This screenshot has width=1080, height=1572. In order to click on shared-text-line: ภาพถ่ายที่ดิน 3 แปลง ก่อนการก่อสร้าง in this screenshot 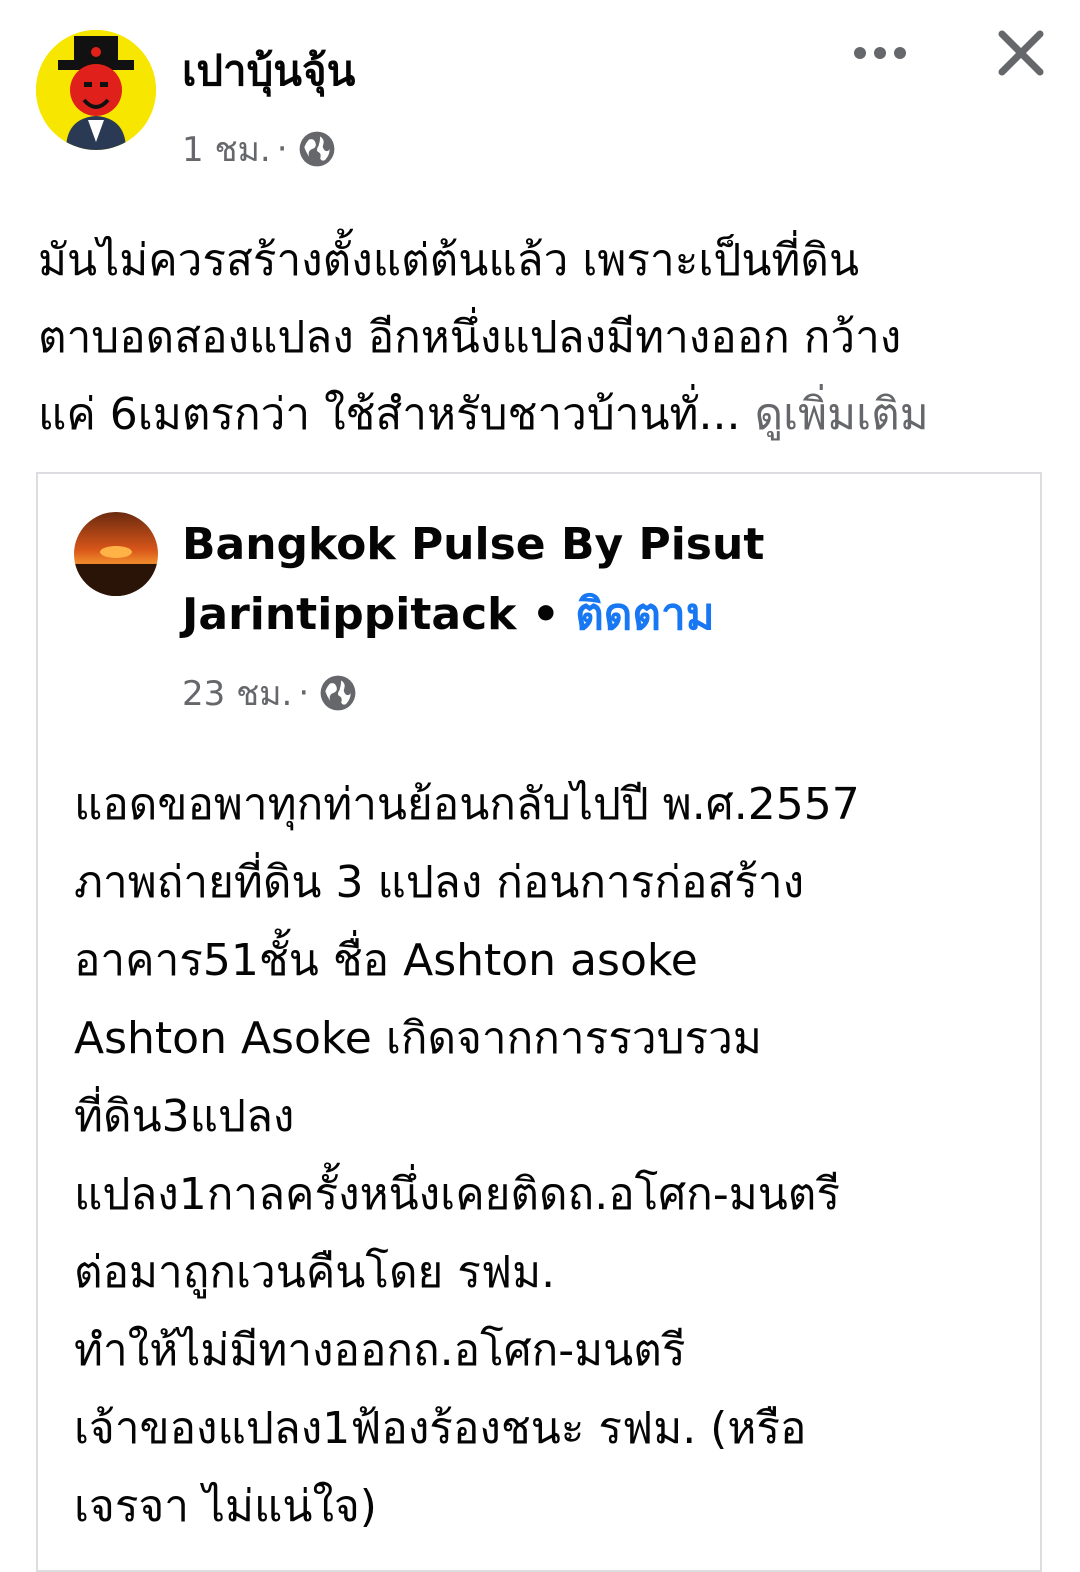, I will do `click(439, 882)`.